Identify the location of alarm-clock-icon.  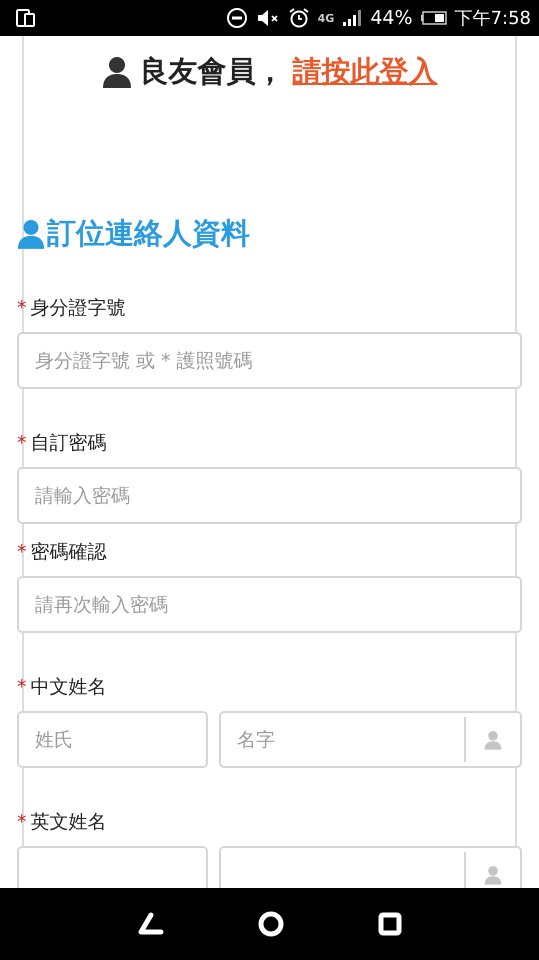
(299, 18).